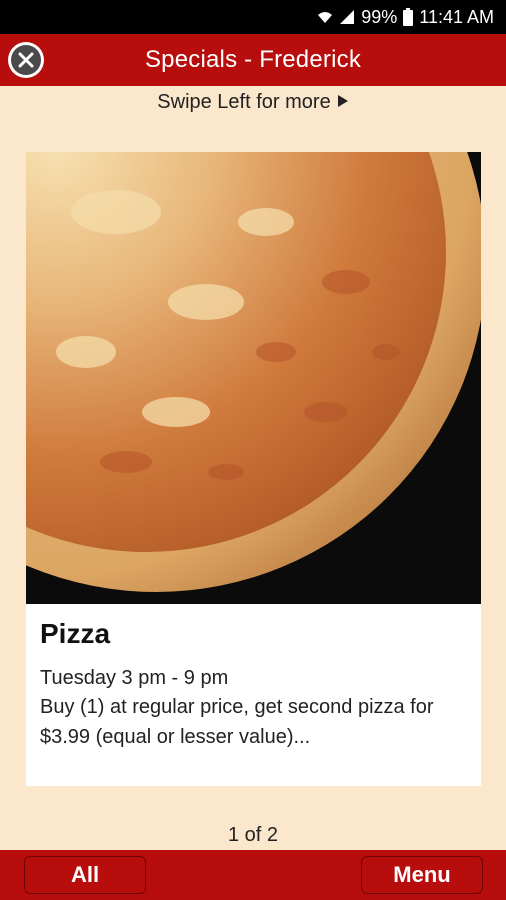 The image size is (506, 900). What do you see at coordinates (408, 17) in the screenshot?
I see `battery-icon` at bounding box center [408, 17].